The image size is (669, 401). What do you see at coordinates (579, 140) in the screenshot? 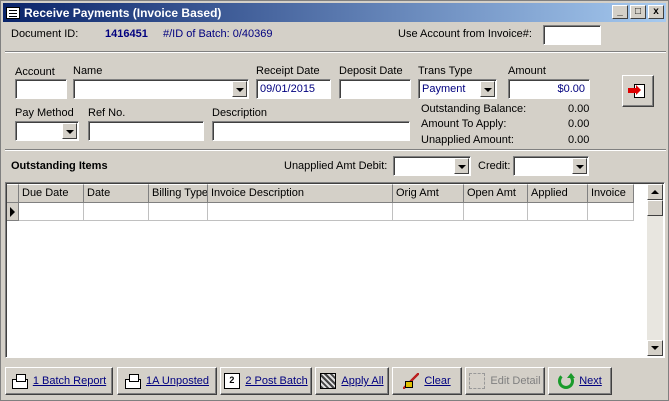
I see `unapplied-amount-value: 0.00` at bounding box center [579, 140].